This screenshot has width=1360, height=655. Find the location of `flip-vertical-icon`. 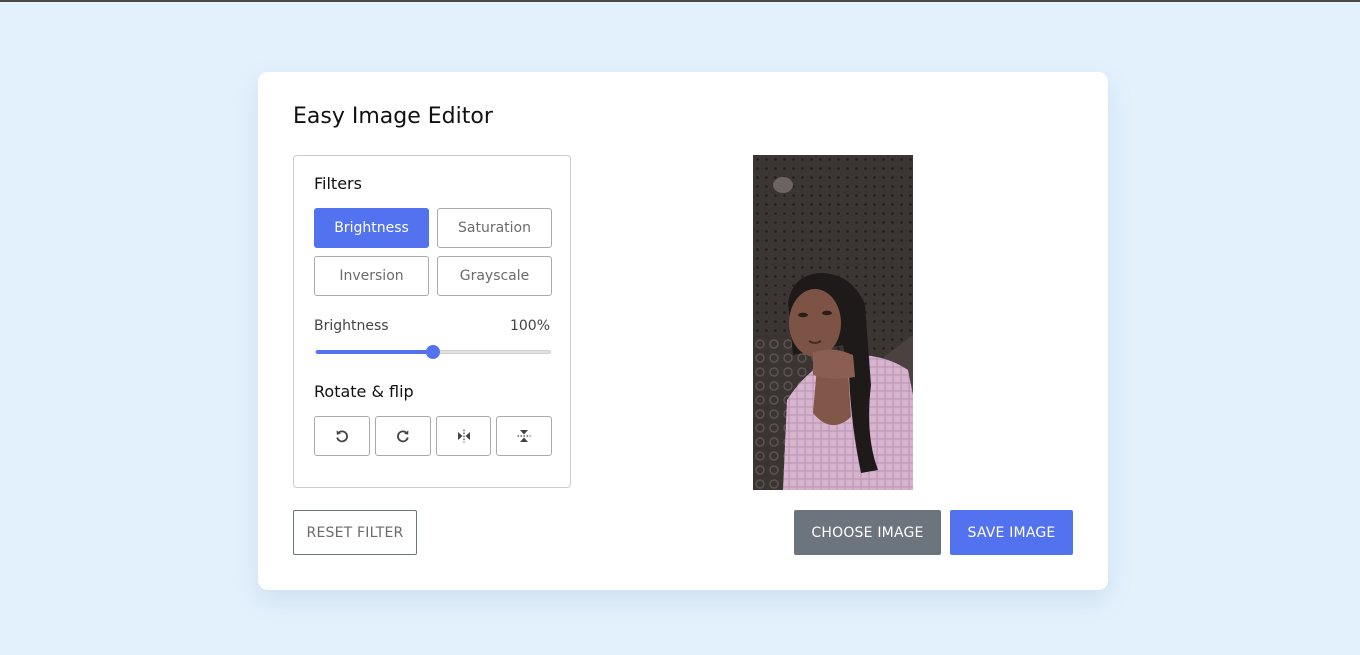

flip-vertical-icon is located at coordinates (524, 436).